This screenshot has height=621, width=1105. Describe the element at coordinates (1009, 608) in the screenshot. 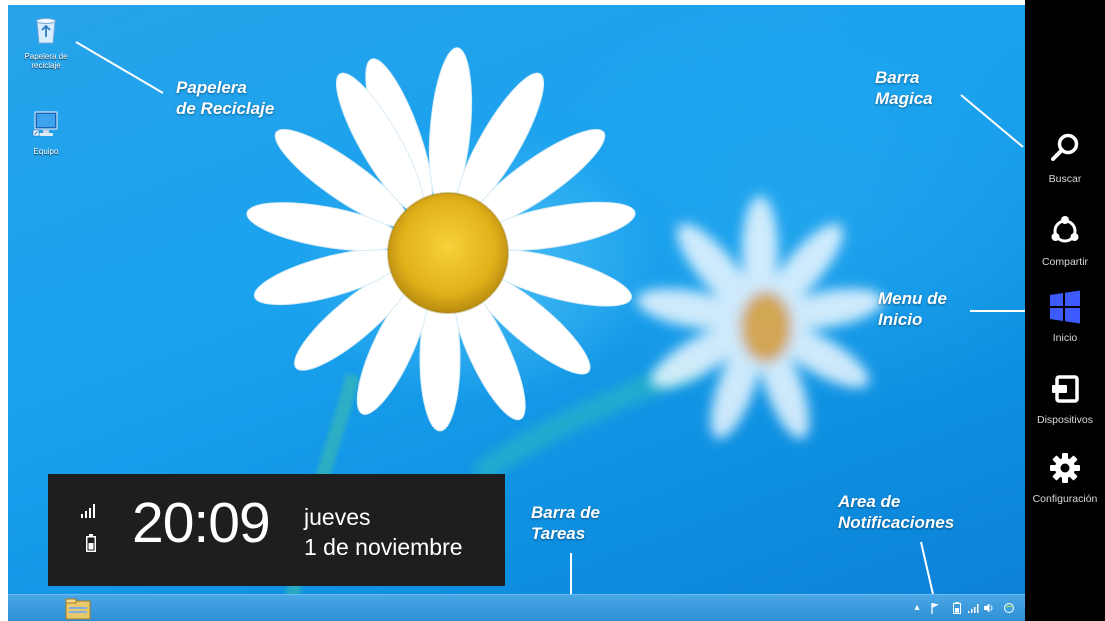

I see `network-icon` at that location.